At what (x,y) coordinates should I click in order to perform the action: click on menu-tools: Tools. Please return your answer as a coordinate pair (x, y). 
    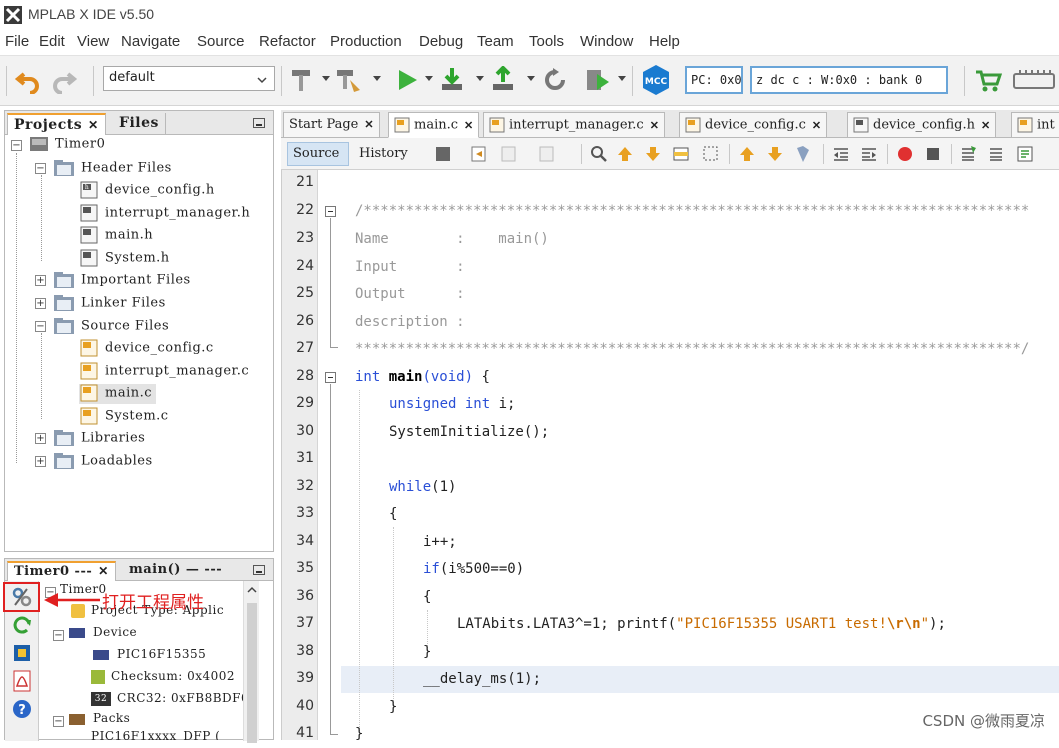
    Looking at the image, I should click on (546, 41).